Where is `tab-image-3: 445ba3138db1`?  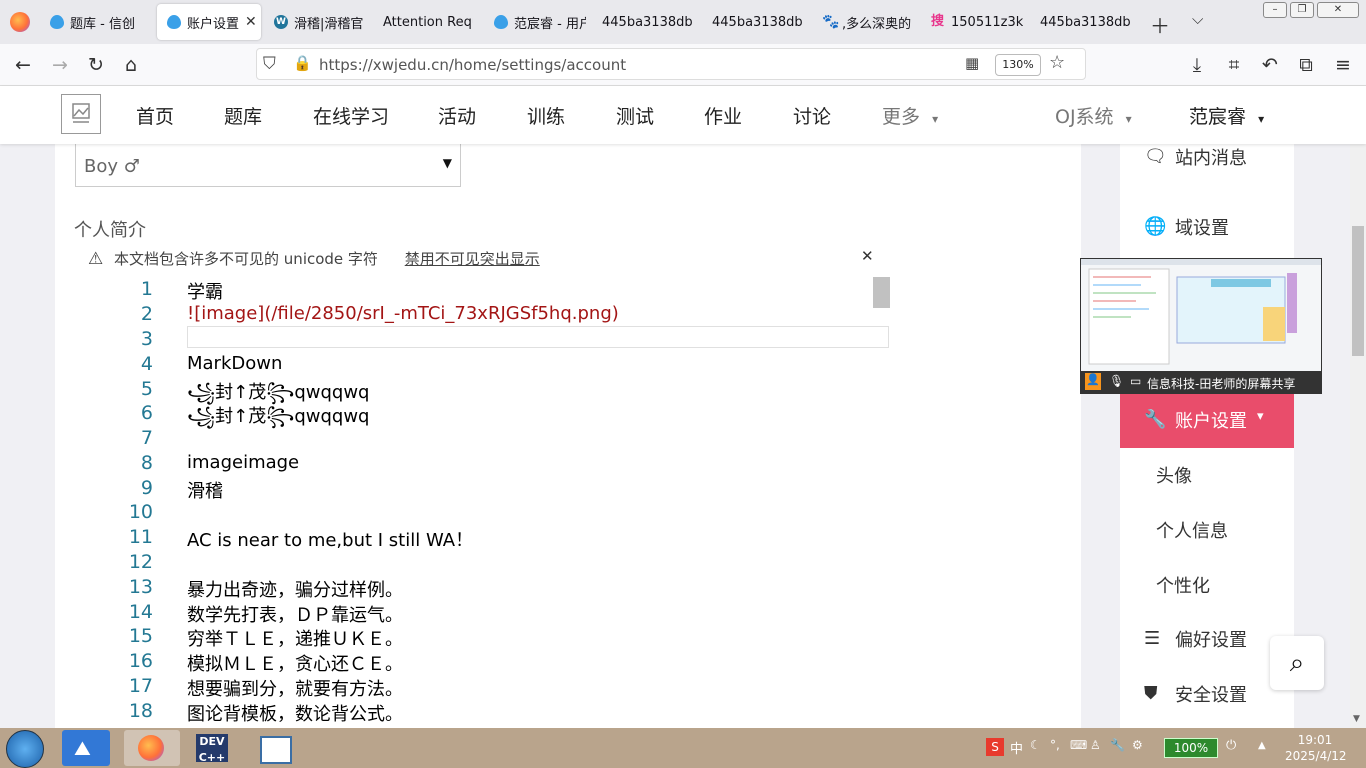 tab-image-3: 445ba3138db1 is located at coordinates (1086, 22).